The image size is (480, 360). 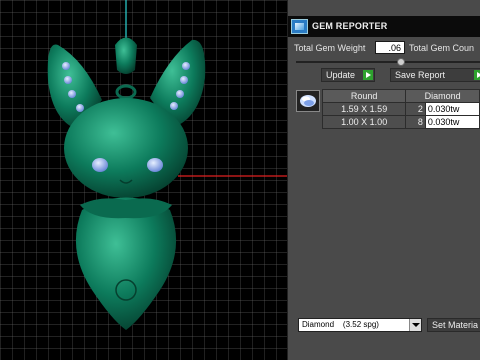 I want to click on update-button: Update, so click(x=348, y=75).